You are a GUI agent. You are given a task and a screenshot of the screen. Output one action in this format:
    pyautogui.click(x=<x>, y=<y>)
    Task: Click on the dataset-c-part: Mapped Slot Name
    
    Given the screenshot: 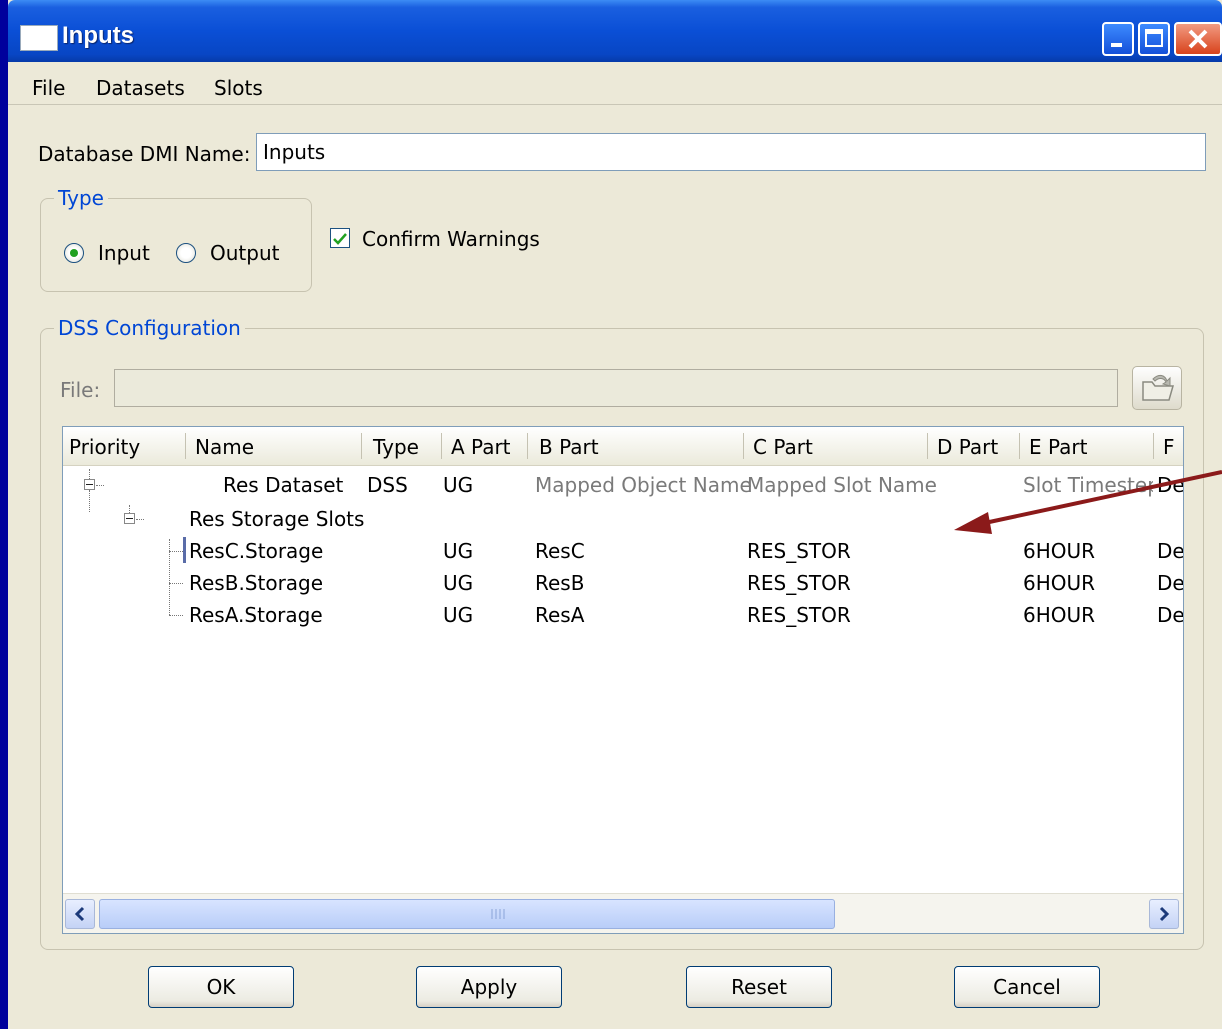 What is the action you would take?
    pyautogui.click(x=842, y=485)
    